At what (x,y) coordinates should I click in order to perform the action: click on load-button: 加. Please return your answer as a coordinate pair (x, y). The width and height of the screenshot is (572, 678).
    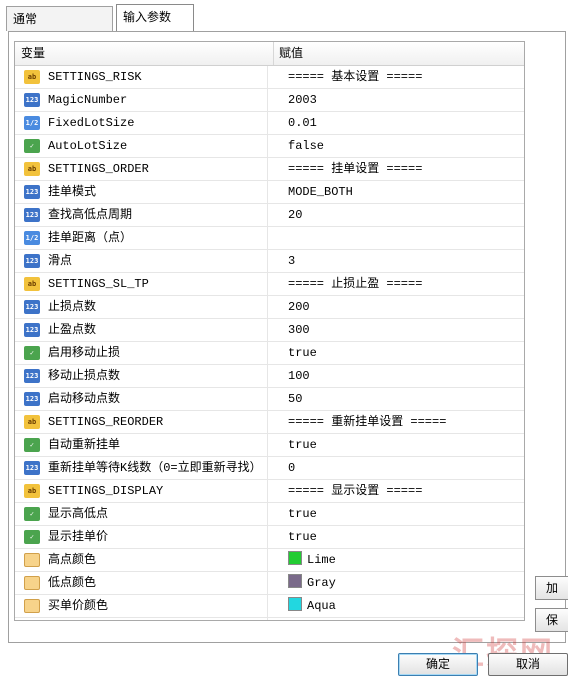
    Looking at the image, I should click on (551, 588).